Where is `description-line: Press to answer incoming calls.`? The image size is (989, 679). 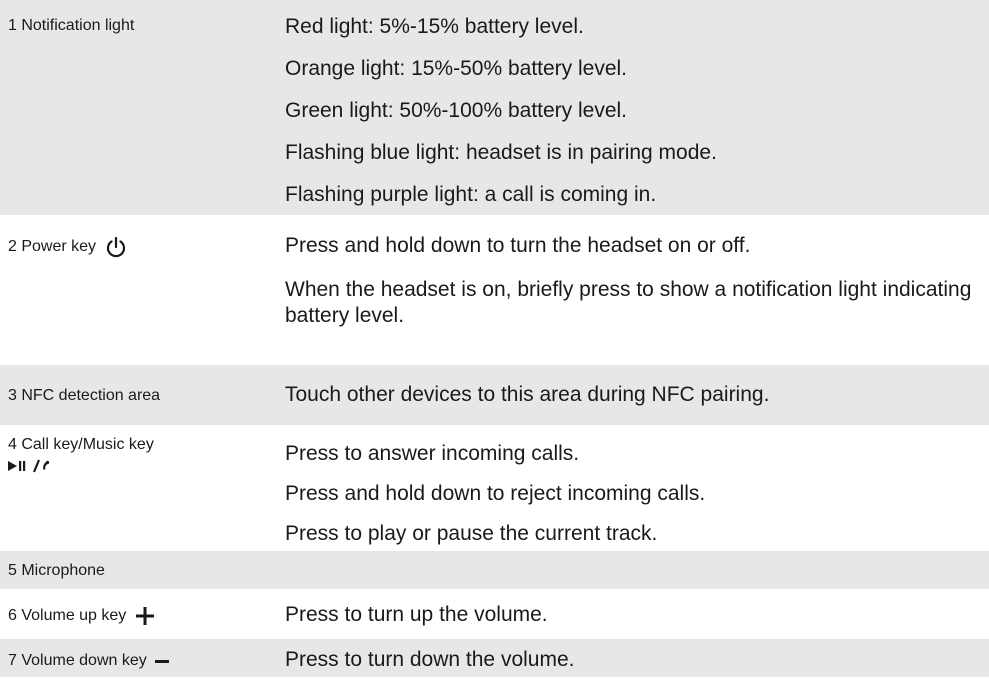
description-line: Press to answer incoming calls. is located at coordinates (432, 453).